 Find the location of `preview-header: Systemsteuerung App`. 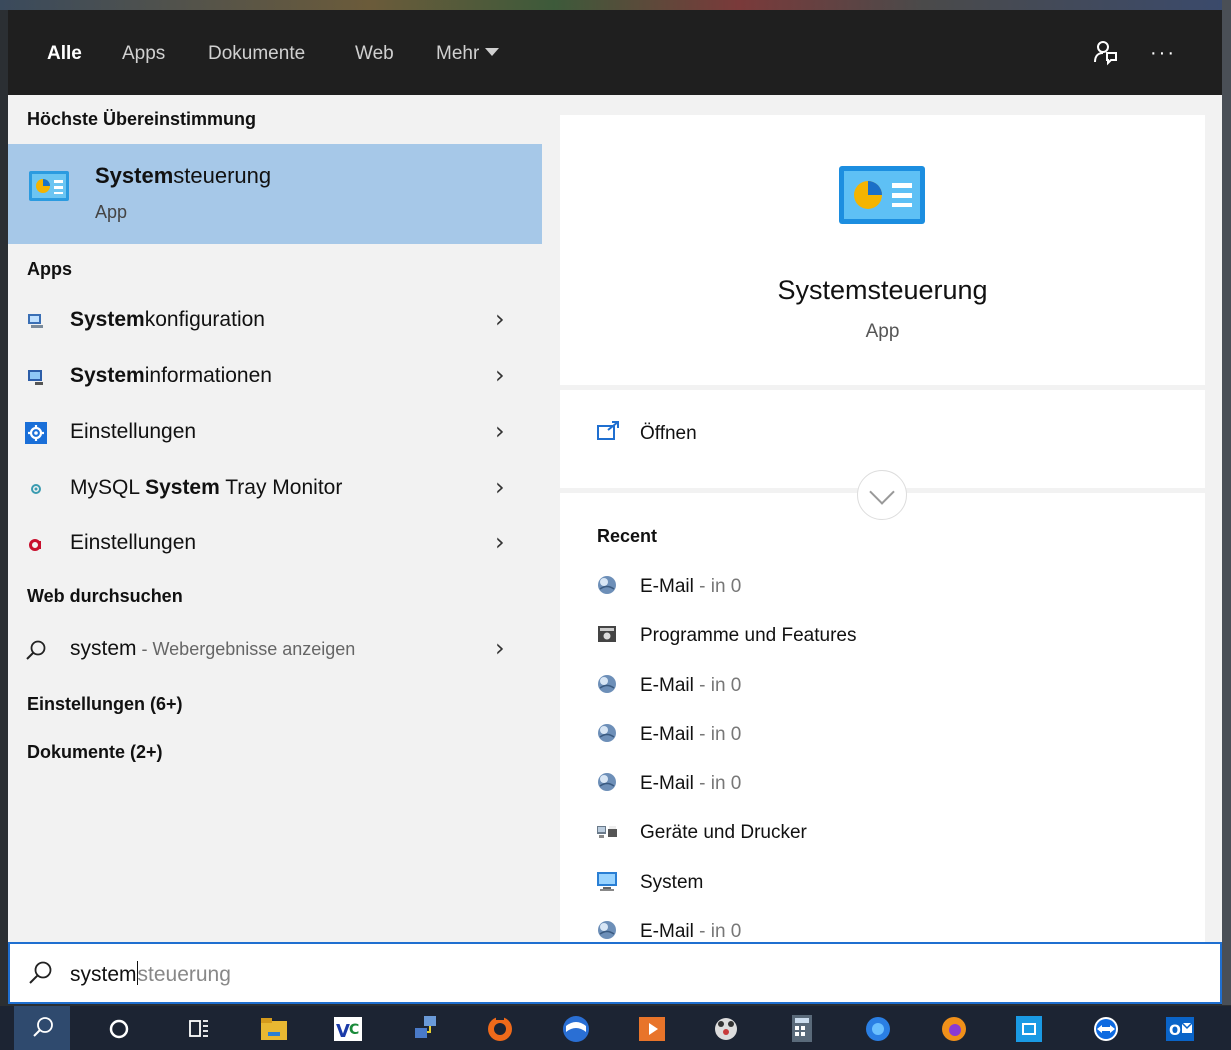

preview-header: Systemsteuerung App is located at coordinates (882, 250).